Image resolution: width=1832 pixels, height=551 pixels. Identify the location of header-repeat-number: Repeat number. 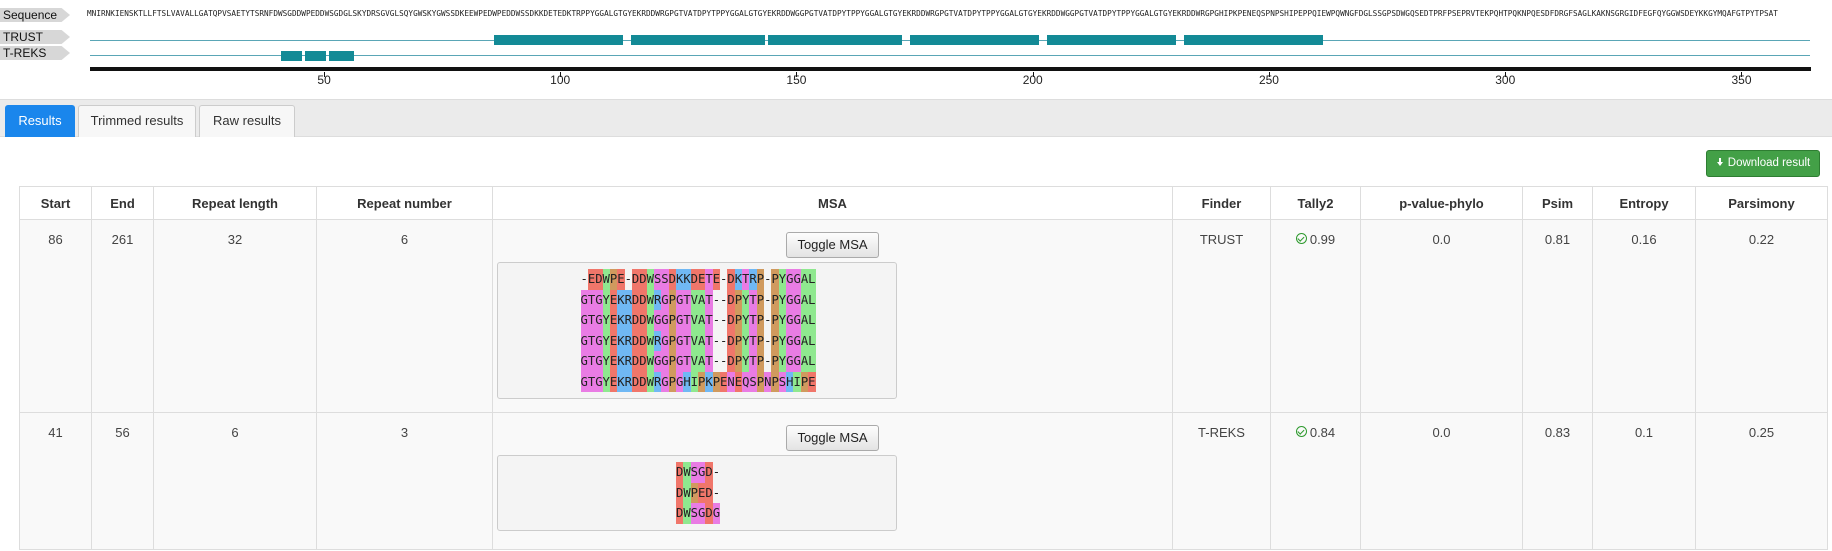
(404, 203).